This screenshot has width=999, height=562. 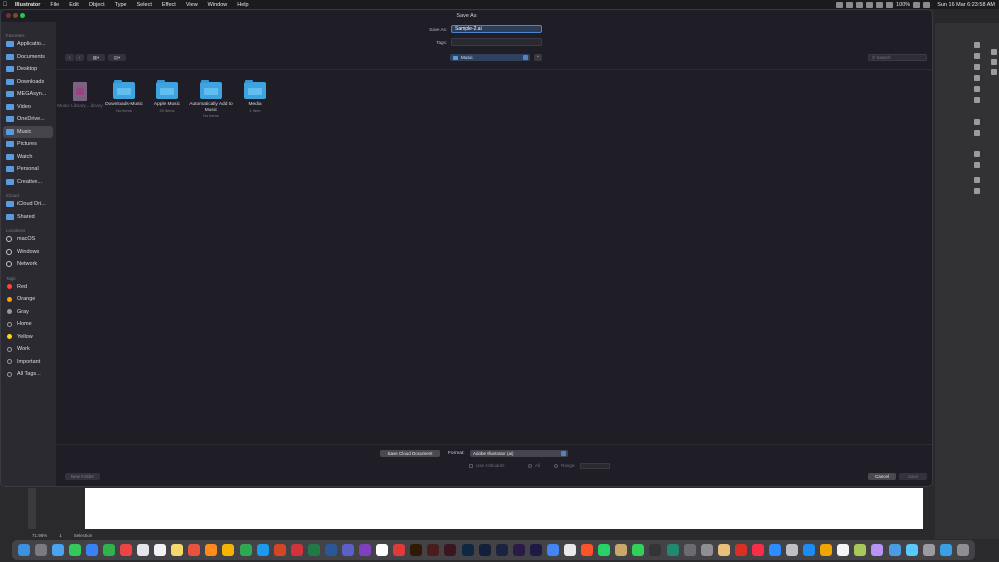 I want to click on settings-icon, so click(x=706, y=550).